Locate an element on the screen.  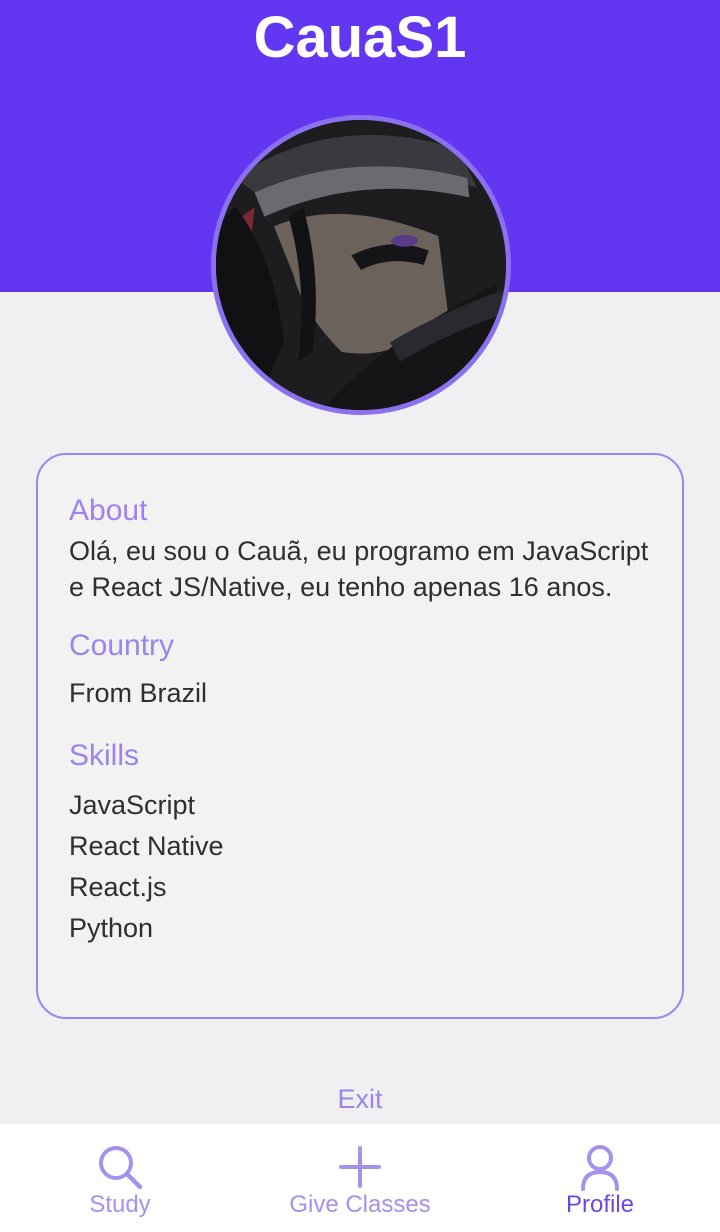
skill-item: JavaScript is located at coordinates (132, 805).